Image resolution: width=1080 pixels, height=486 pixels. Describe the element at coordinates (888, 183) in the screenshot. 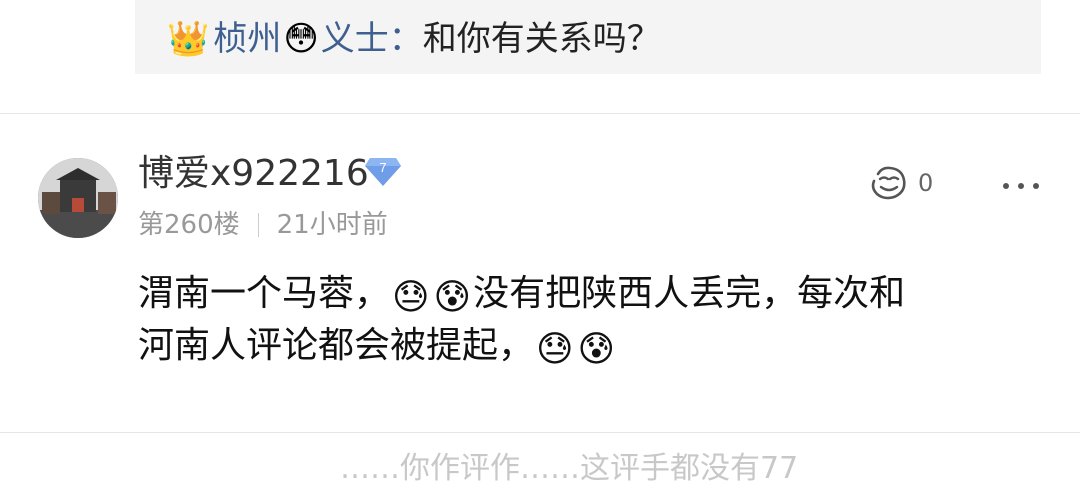

I see `like-icon` at that location.